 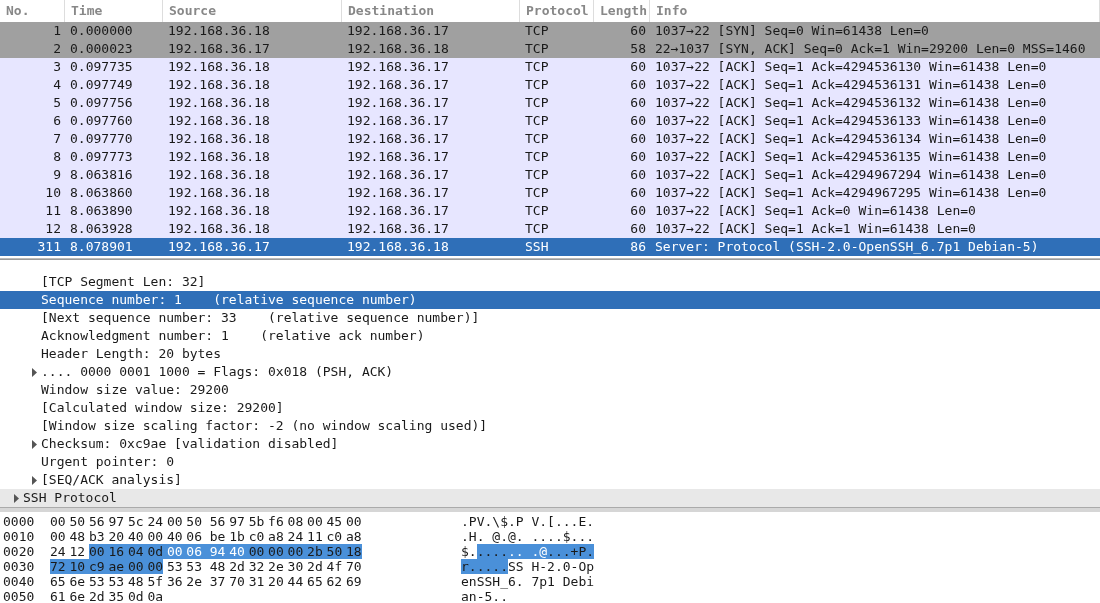 I want to click on protocol-field-item: [Calculated window size: 29200], so click(x=550, y=408).